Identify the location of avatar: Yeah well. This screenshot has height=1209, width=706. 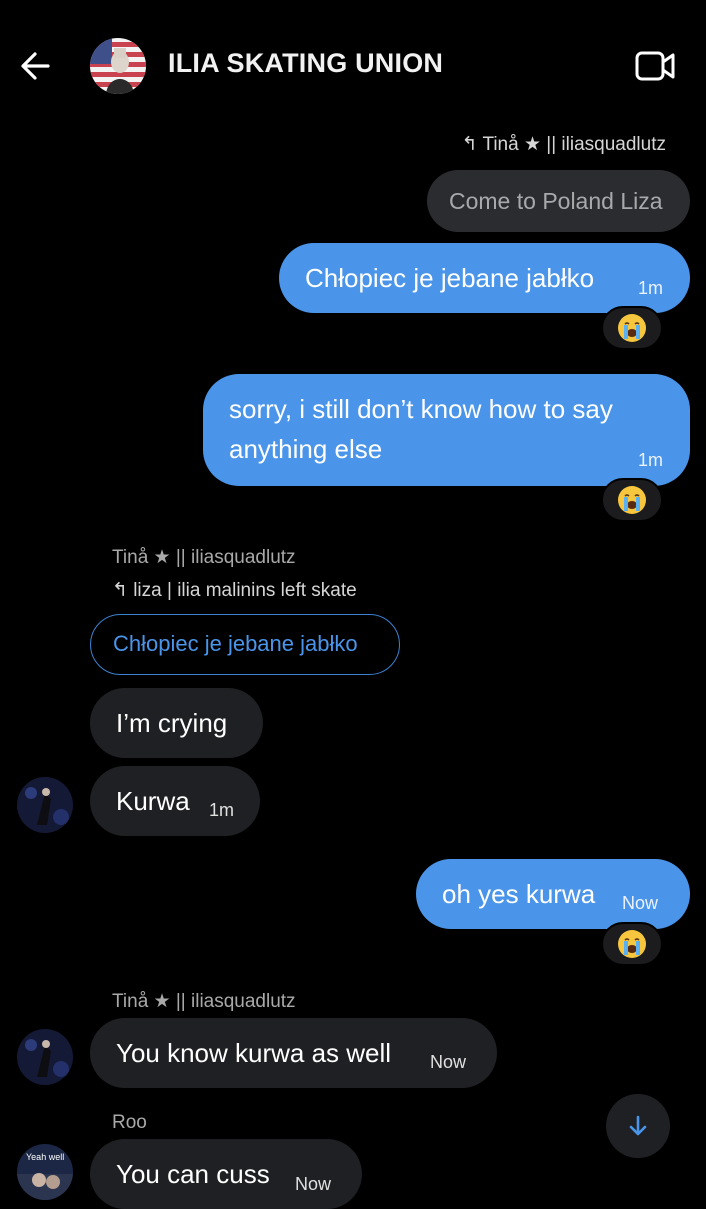
(45, 1172).